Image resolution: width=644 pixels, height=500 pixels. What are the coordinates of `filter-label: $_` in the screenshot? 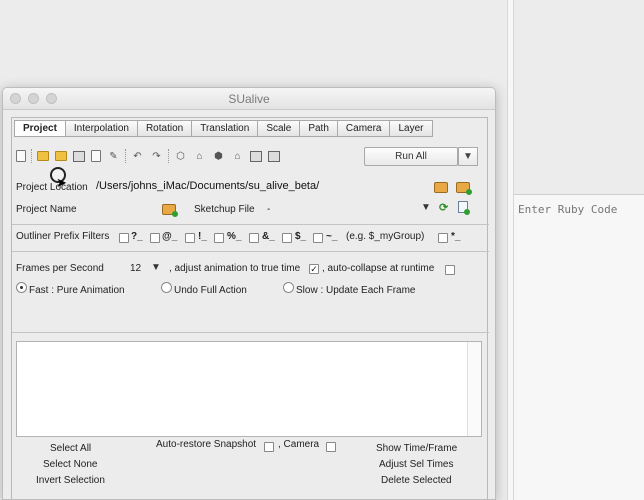 It's located at (301, 236).